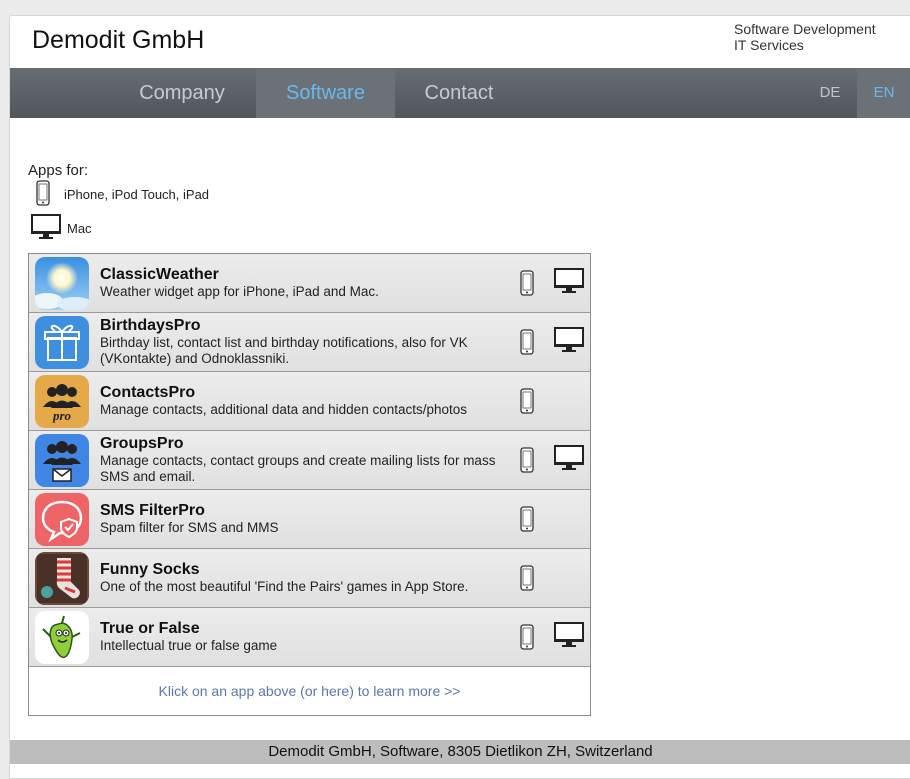 The width and height of the screenshot is (910, 779). I want to click on nav-company: Company, so click(182, 93).